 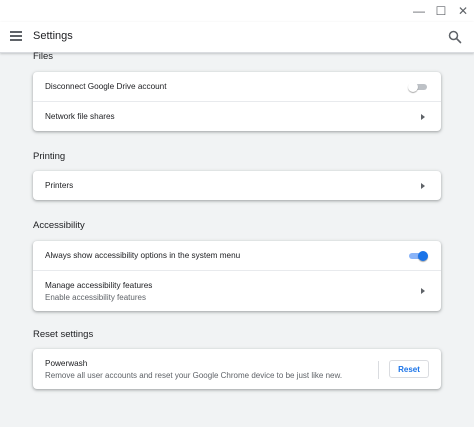 What do you see at coordinates (409, 369) in the screenshot?
I see `reset-button: Reset` at bounding box center [409, 369].